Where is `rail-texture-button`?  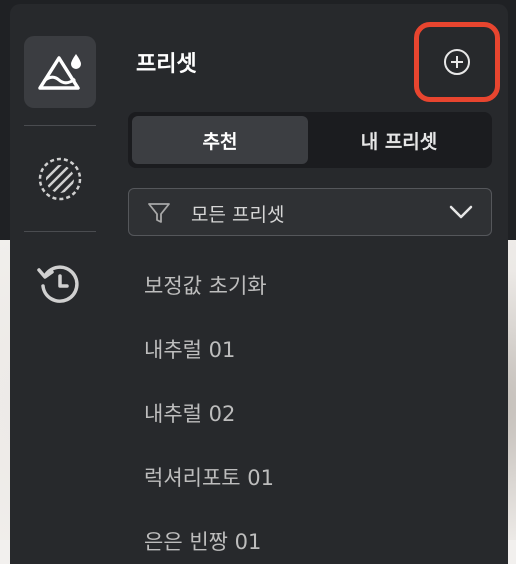
rail-texture-button is located at coordinates (60, 179).